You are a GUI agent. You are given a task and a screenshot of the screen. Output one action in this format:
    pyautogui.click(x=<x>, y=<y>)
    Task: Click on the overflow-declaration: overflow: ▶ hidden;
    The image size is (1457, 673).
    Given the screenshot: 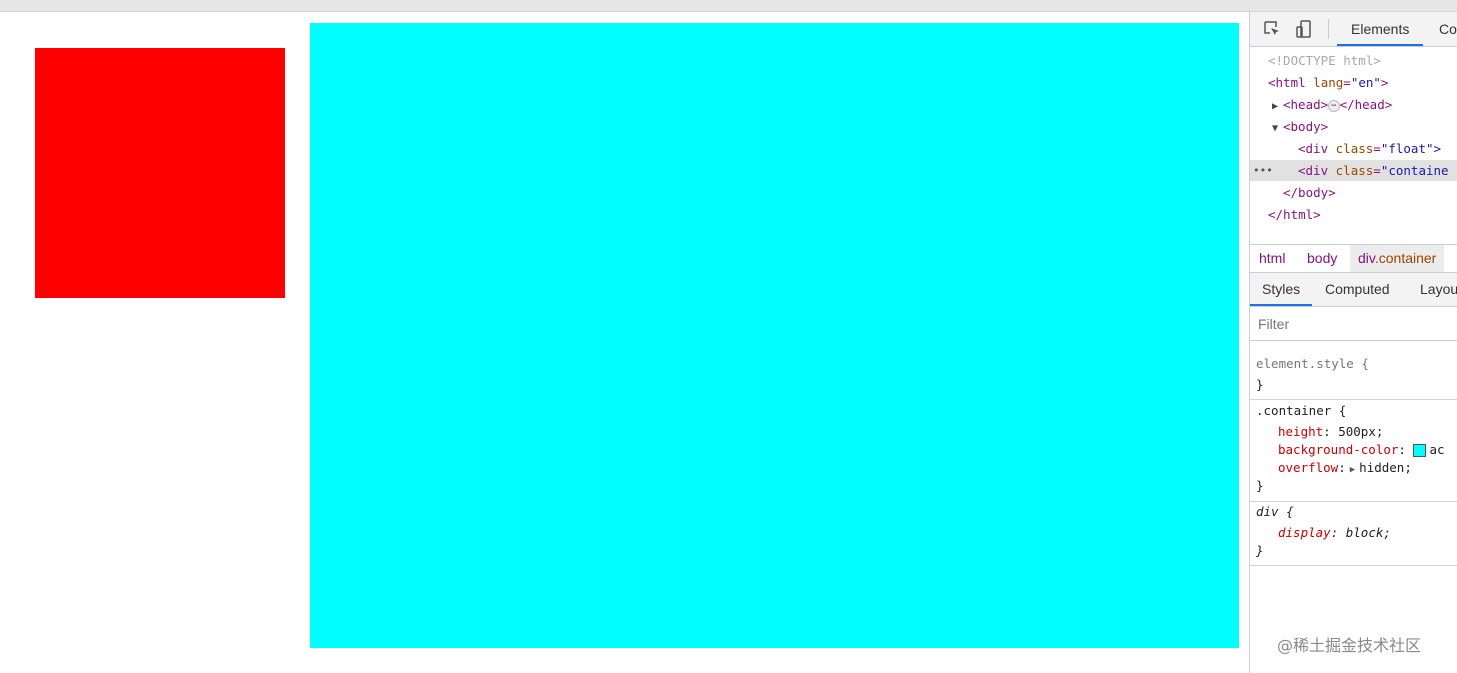 What is the action you would take?
    pyautogui.click(x=1345, y=468)
    